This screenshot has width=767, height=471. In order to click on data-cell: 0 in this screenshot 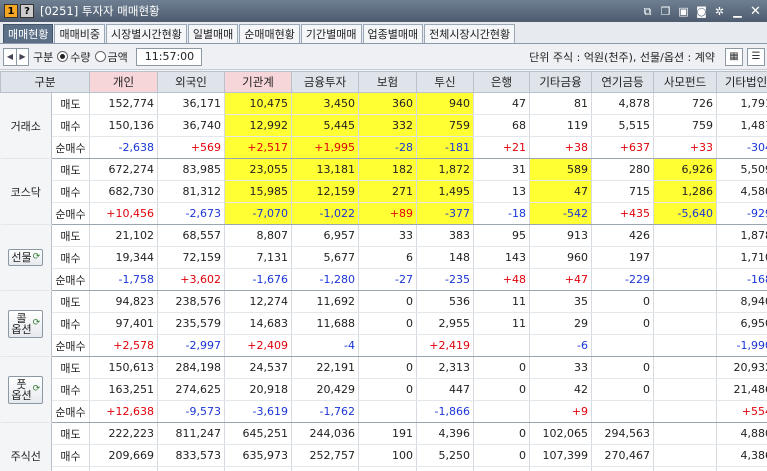, I will do `click(388, 367)`.